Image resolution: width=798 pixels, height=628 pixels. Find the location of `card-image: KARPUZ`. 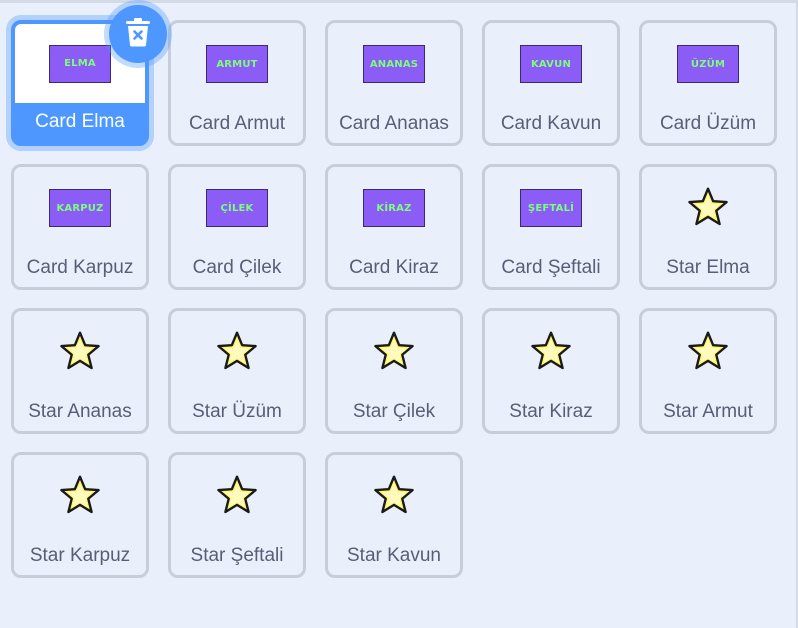

card-image: KARPUZ is located at coordinates (80, 208).